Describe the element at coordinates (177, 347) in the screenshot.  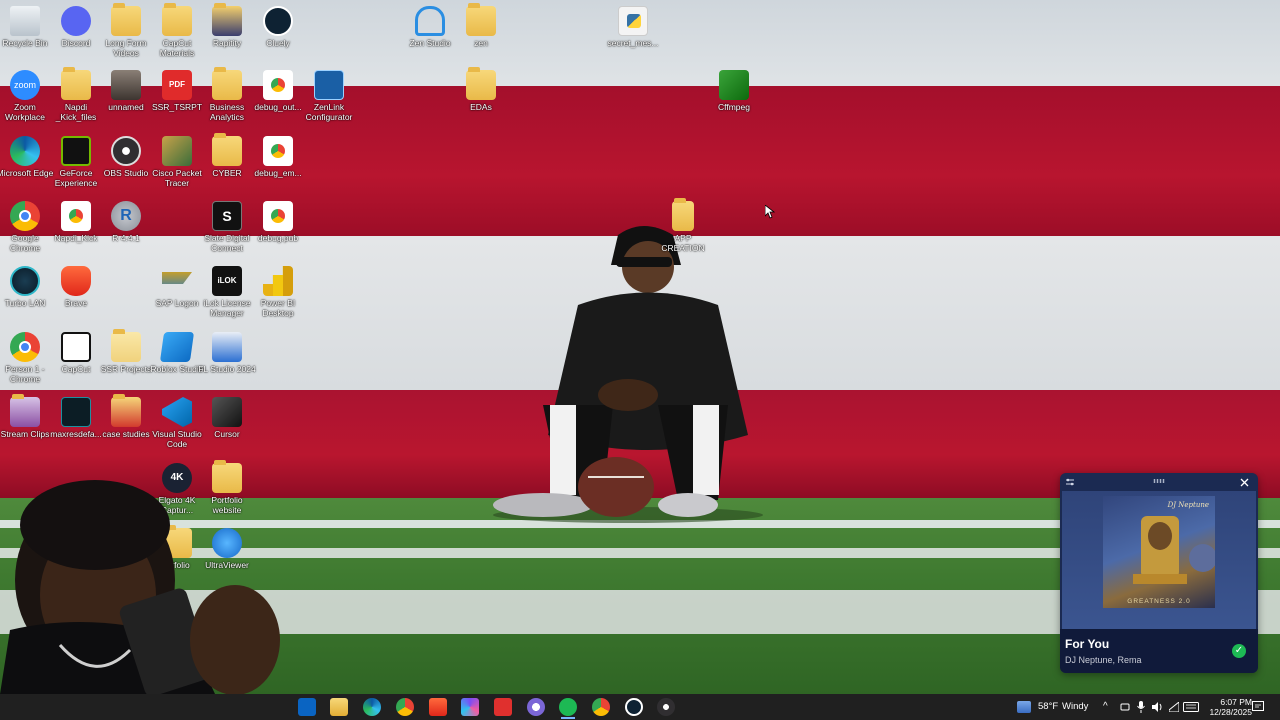
I see `roblox-icon` at that location.